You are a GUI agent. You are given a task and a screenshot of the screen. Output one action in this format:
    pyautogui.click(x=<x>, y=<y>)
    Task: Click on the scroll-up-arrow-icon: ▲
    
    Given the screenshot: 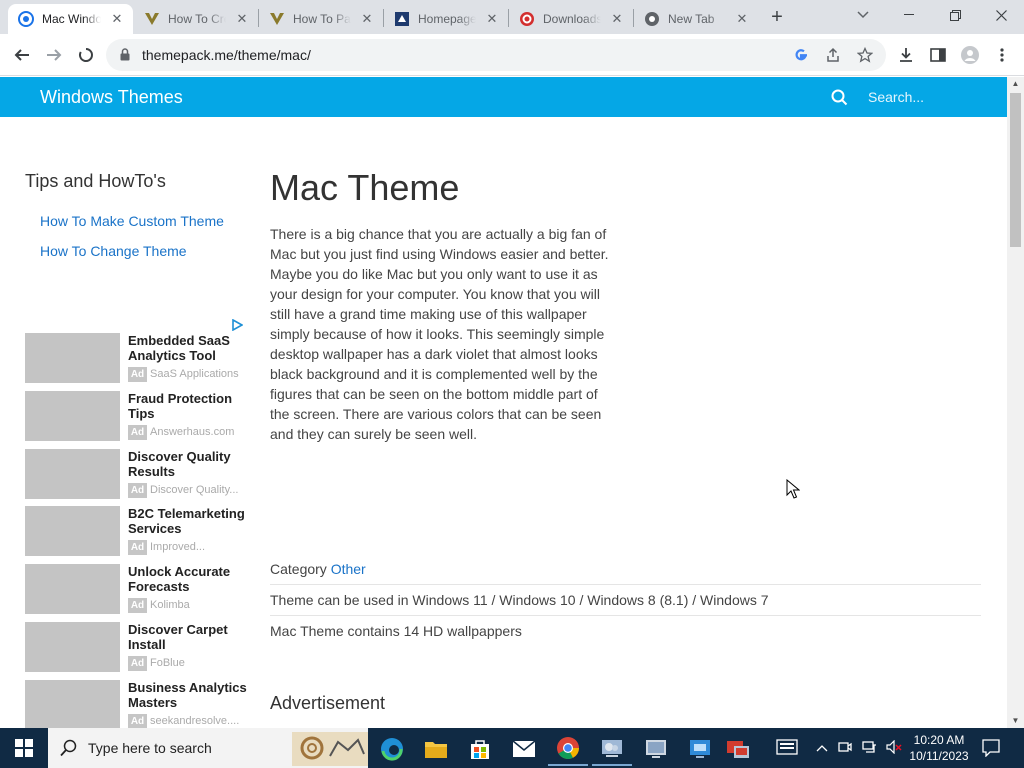 What is the action you would take?
    pyautogui.click(x=1015, y=84)
    